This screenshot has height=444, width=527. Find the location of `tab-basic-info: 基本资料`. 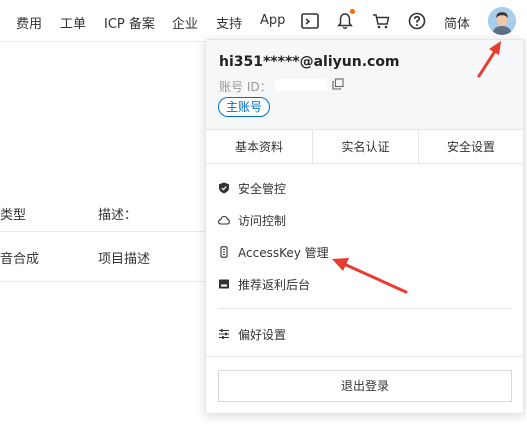

tab-basic-info: 基本资料 is located at coordinates (259, 147).